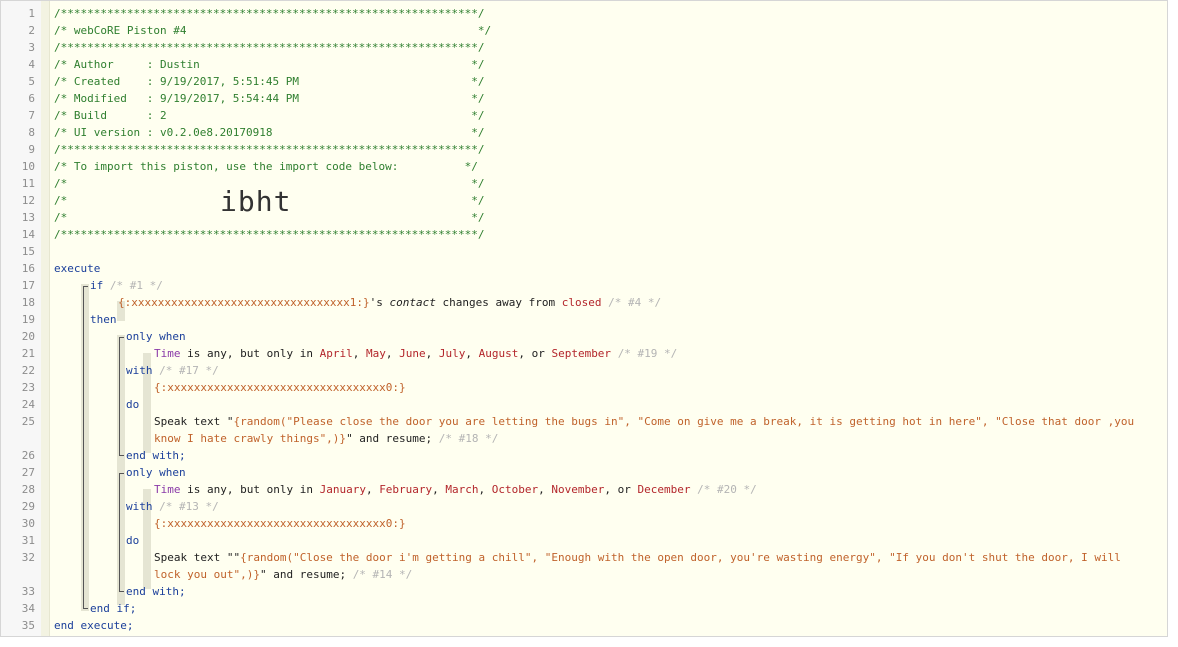 The width and height of the screenshot is (1178, 647). Describe the element at coordinates (269, 115) in the screenshot. I see `header-comment-line: /* Build : 2 */` at that location.